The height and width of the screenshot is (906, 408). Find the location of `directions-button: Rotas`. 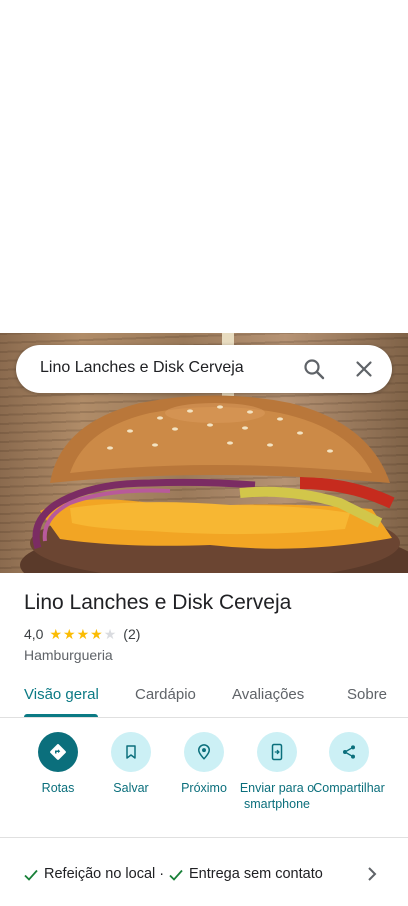

directions-button: Rotas is located at coordinates (58, 764).